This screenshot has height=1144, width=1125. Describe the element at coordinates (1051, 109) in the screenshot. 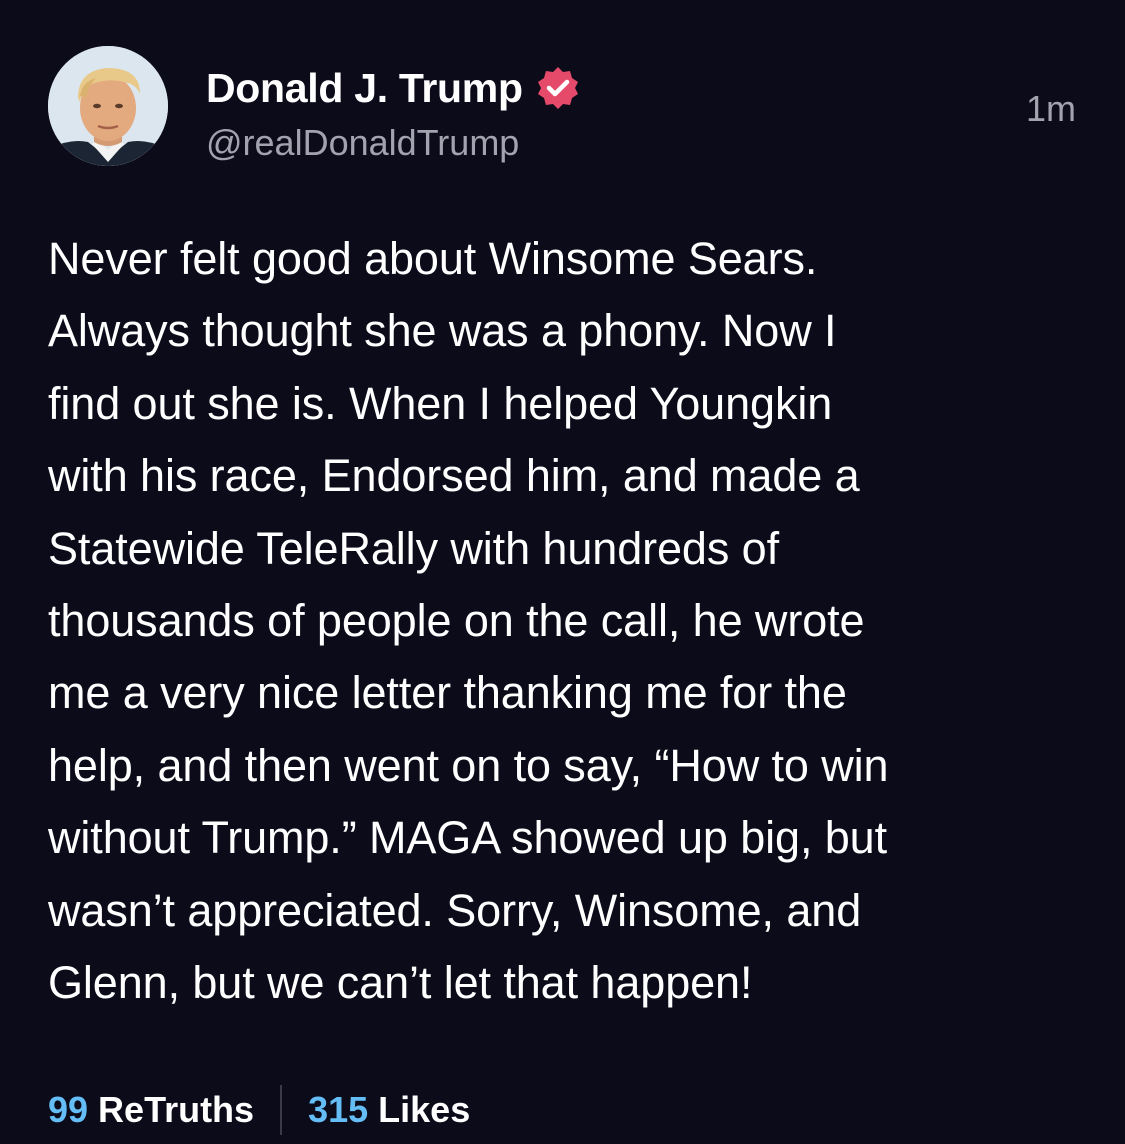

I see `post-timestamp: 1m` at that location.